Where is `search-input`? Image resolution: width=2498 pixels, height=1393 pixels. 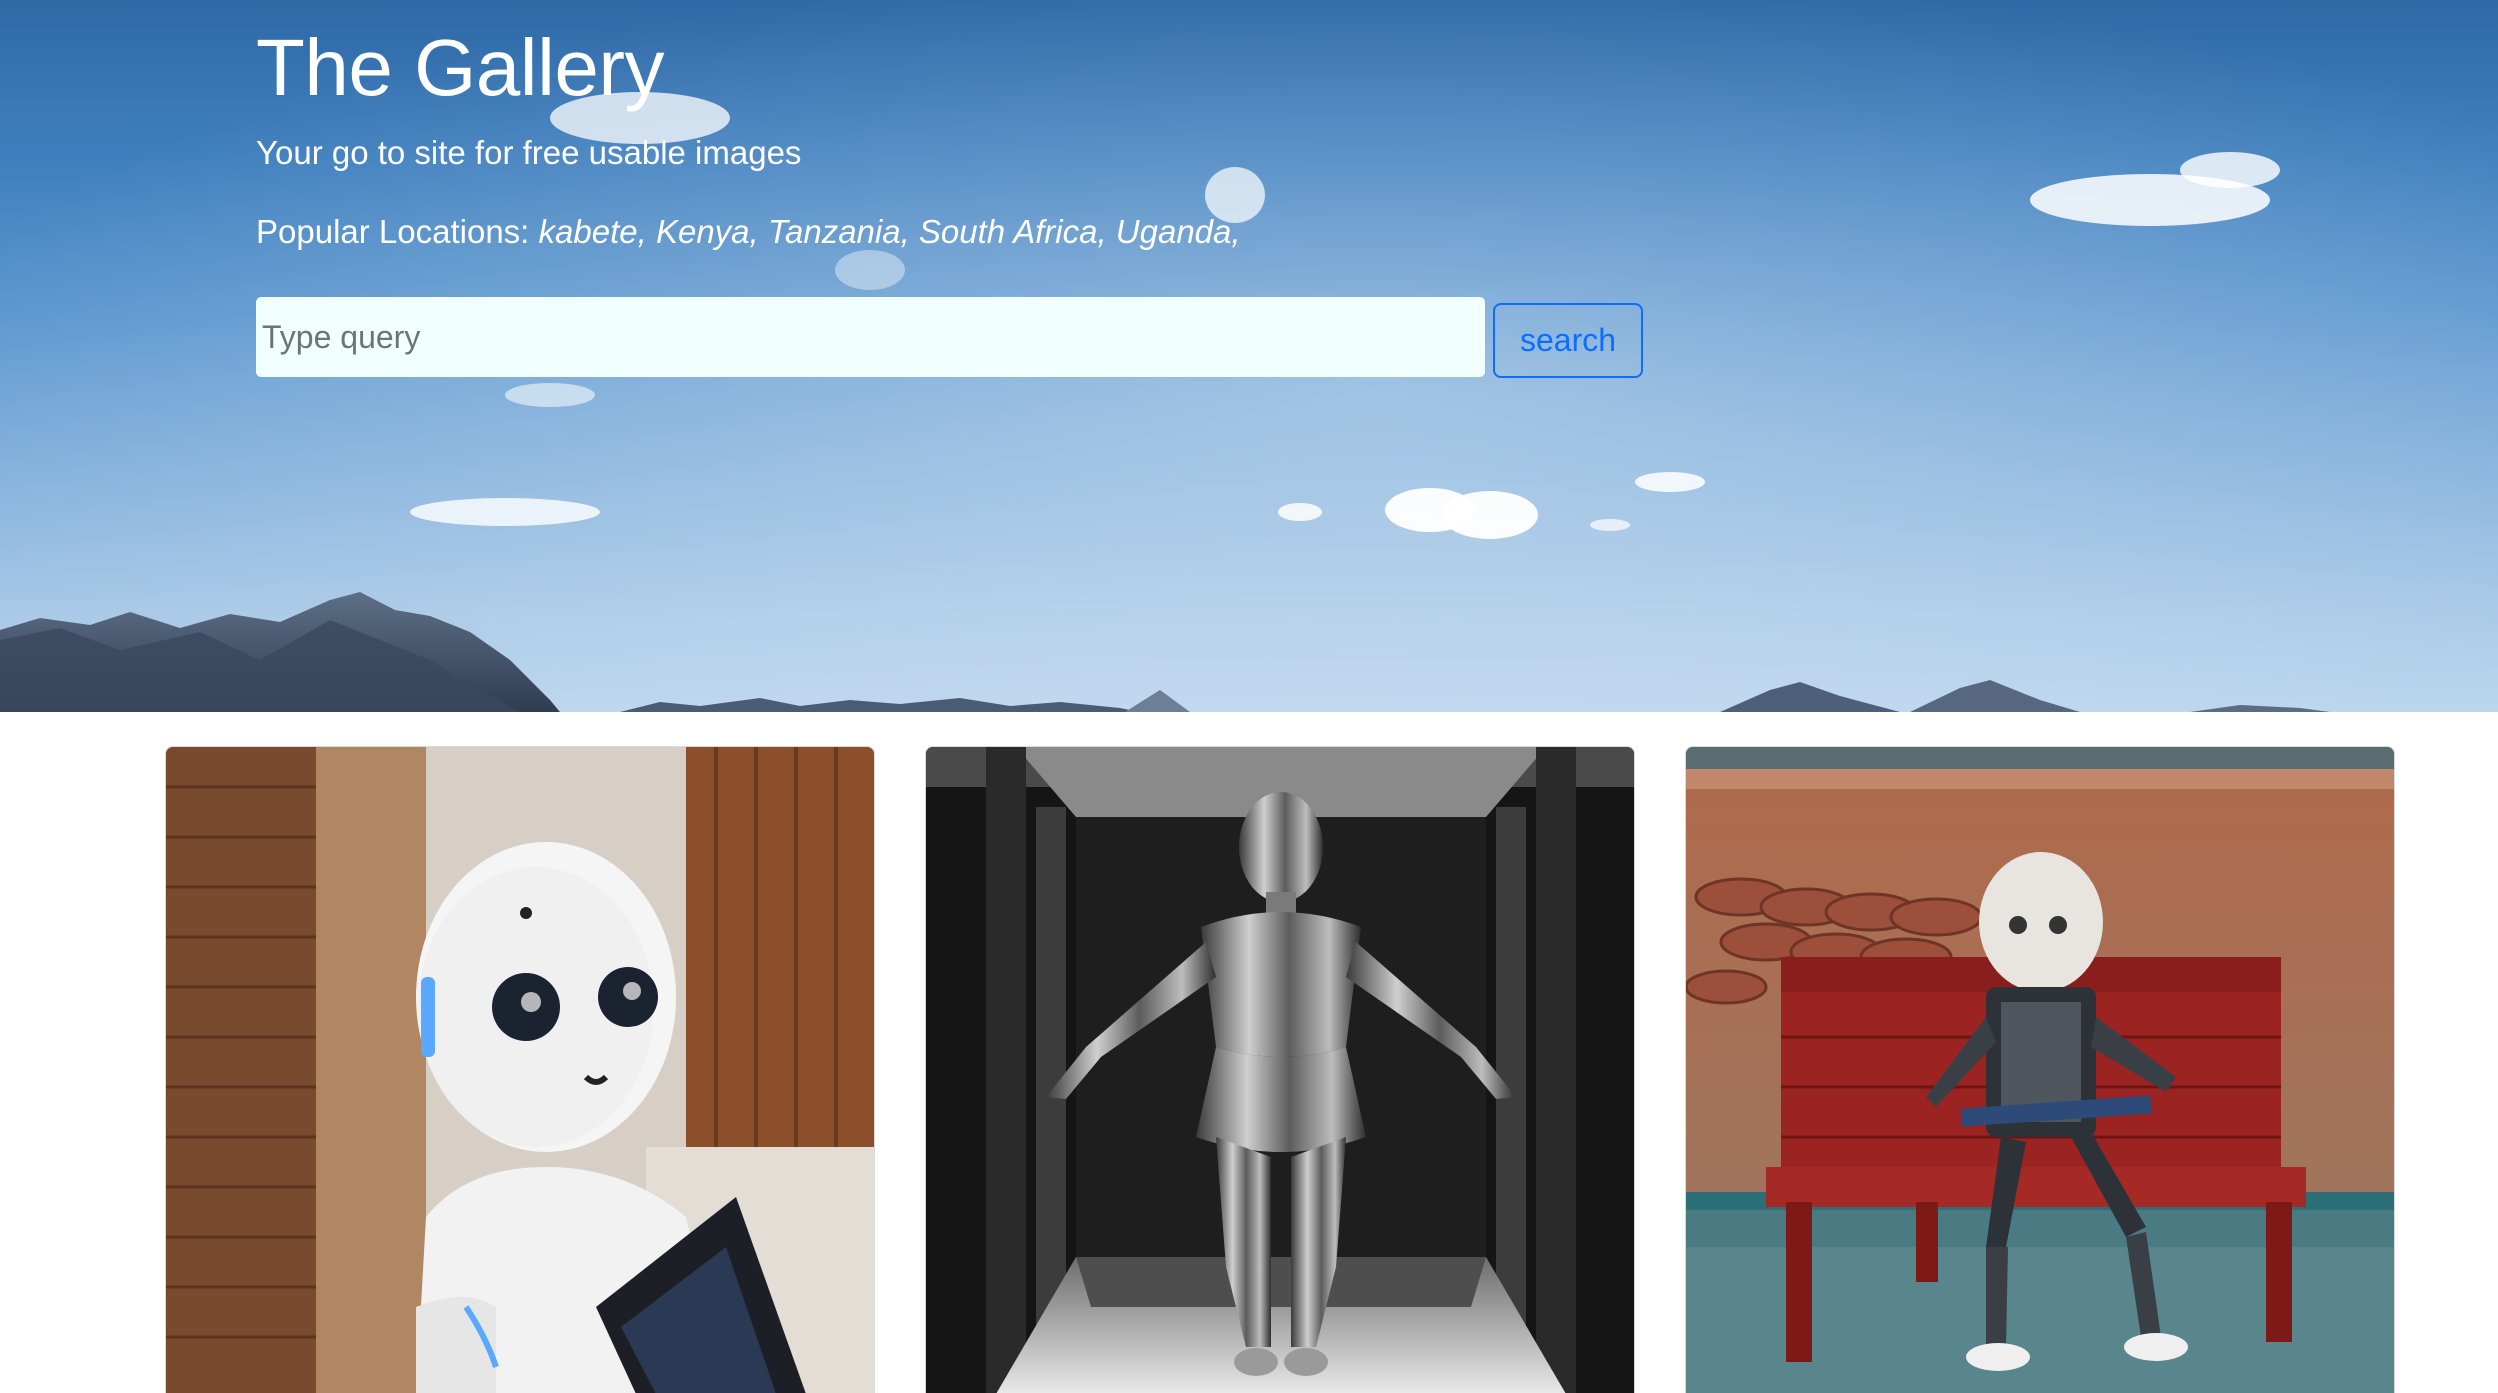
search-input is located at coordinates (870, 337).